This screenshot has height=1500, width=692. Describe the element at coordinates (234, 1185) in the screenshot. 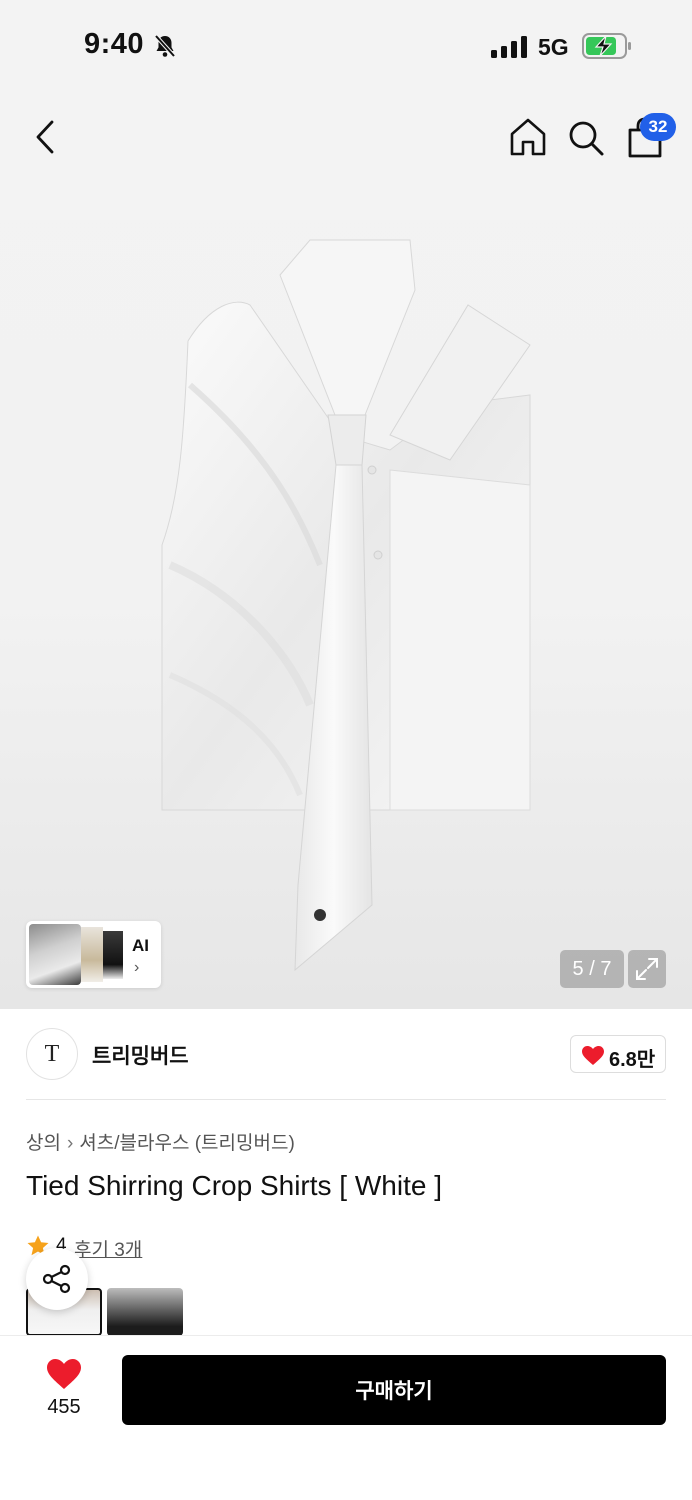

I see `product-title: Tied Shirring Crop Shirts [ White ]` at that location.